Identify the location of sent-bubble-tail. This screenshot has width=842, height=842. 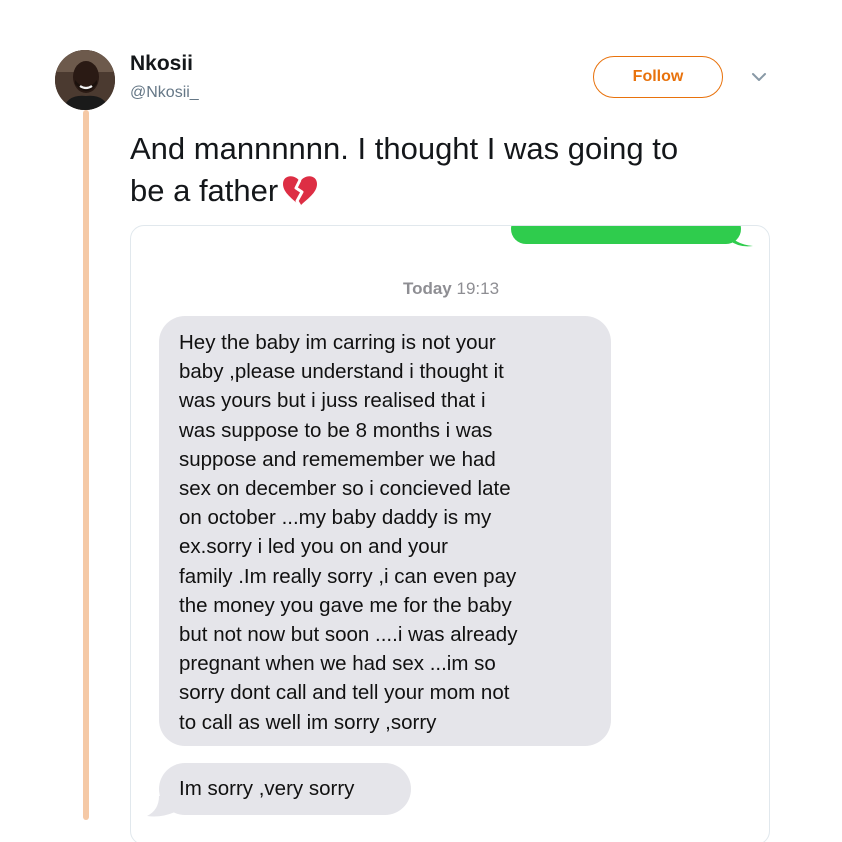
(741, 239).